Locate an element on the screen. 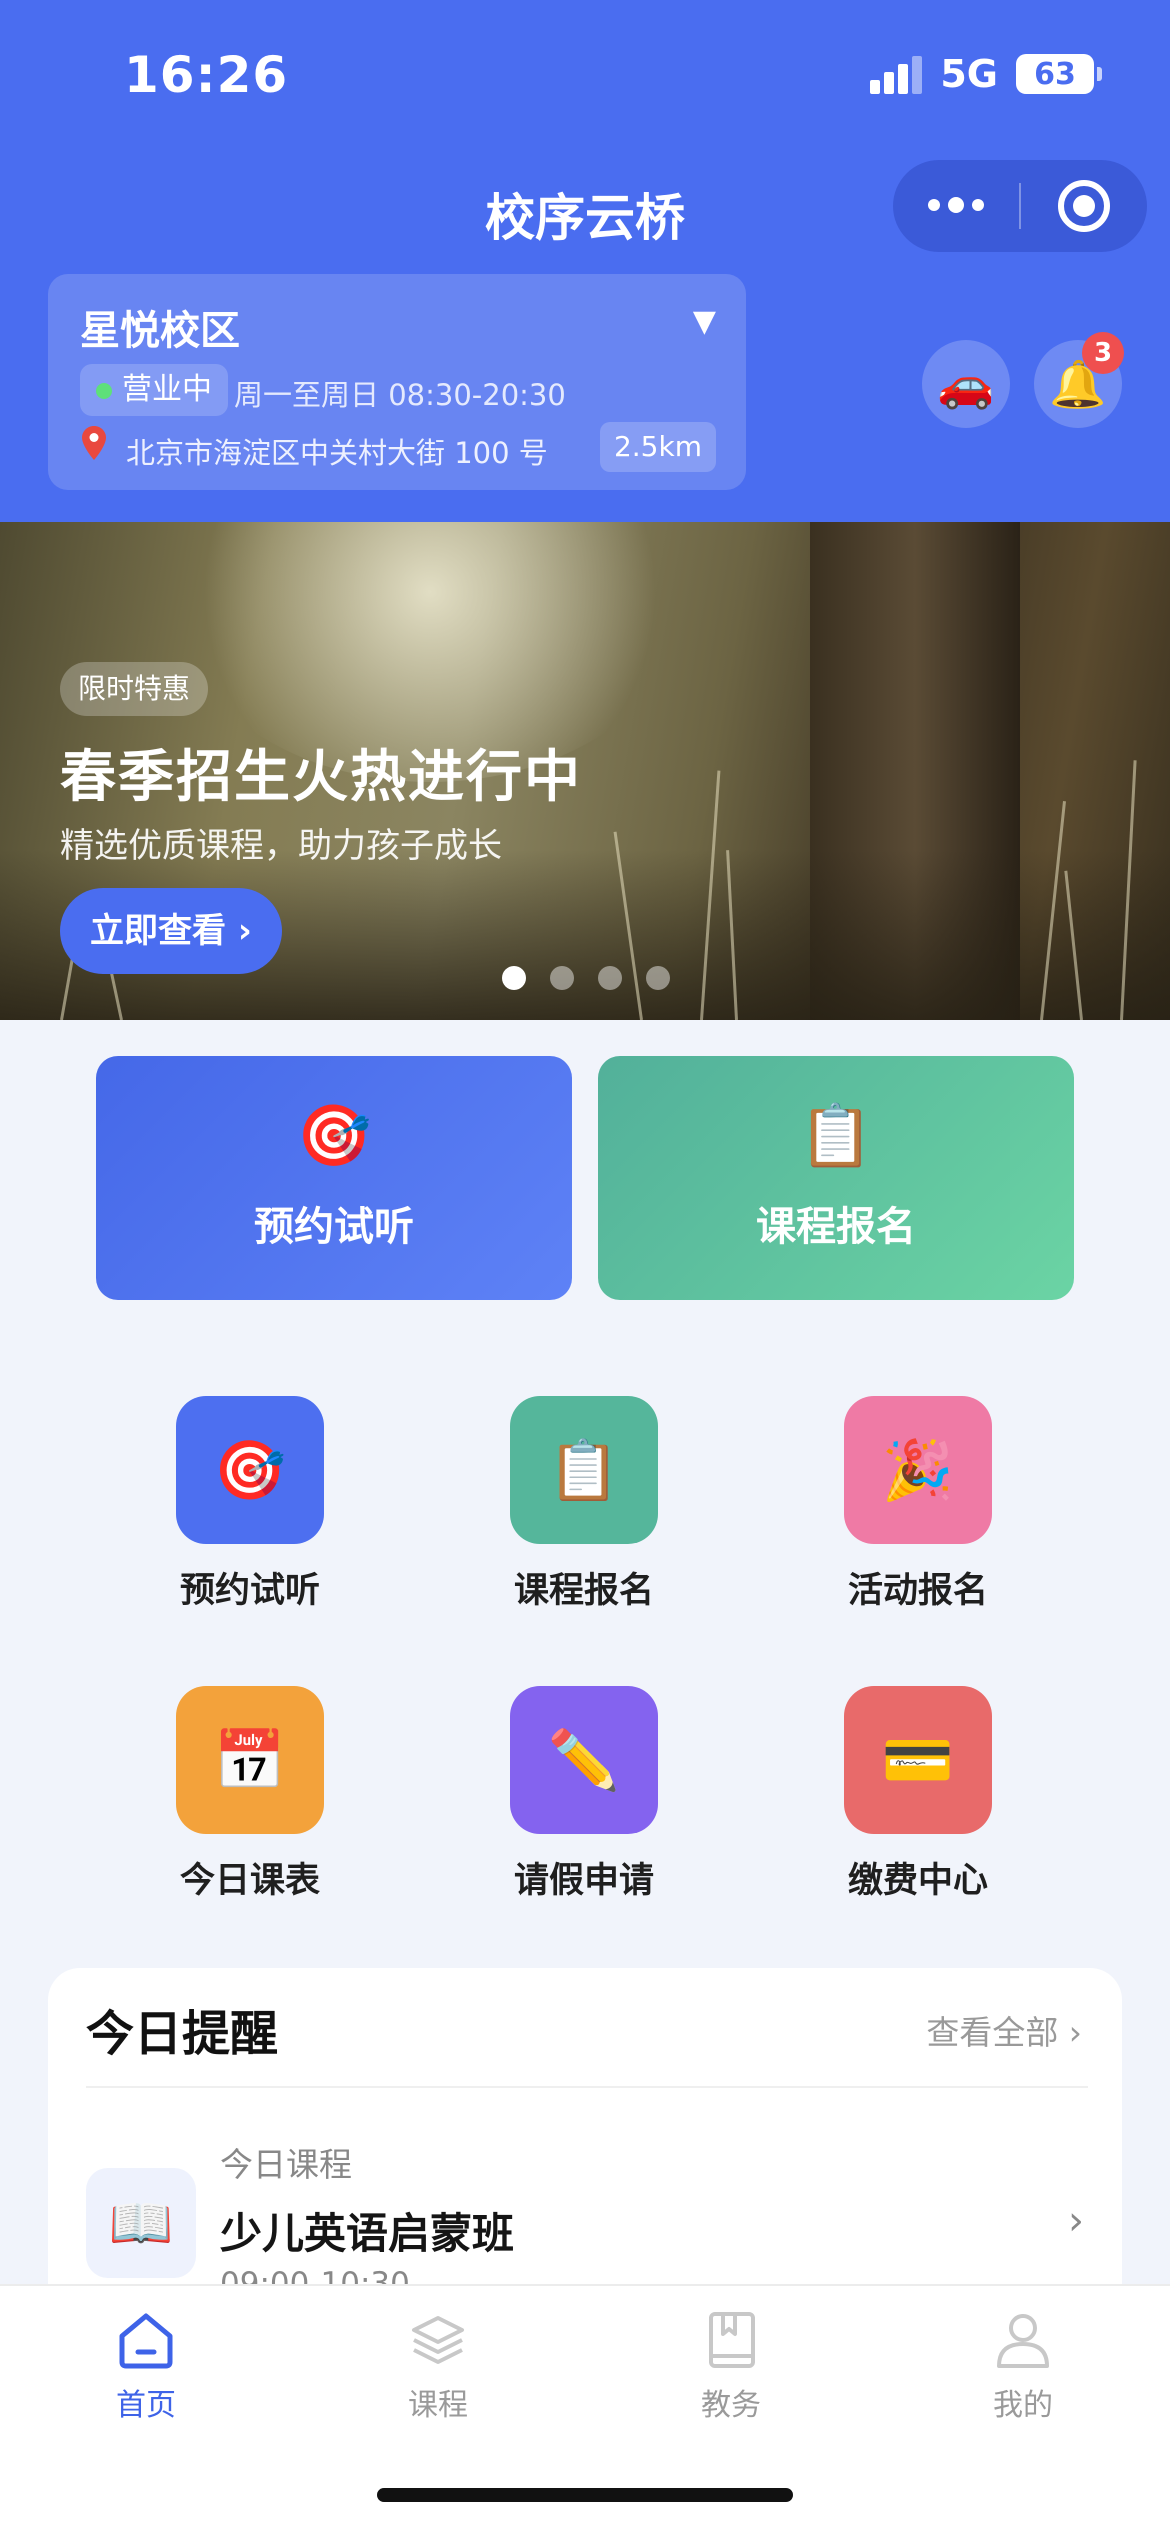  reminder-course-name: 少儿英语启蒙班 is located at coordinates (367, 2230).